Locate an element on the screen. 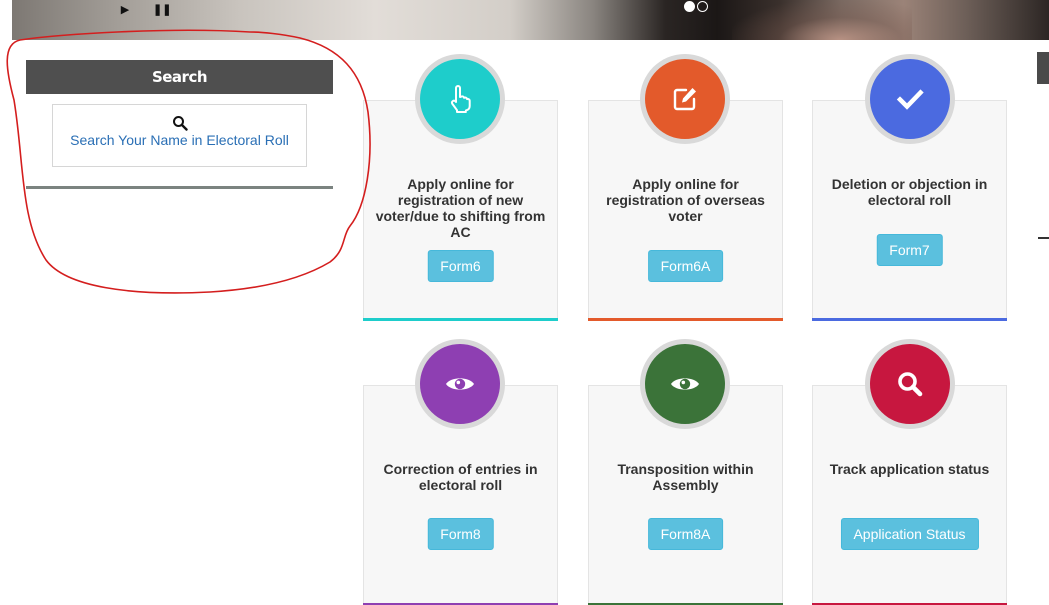 This screenshot has width=1049, height=605. form6a-icon-badge is located at coordinates (685, 99).